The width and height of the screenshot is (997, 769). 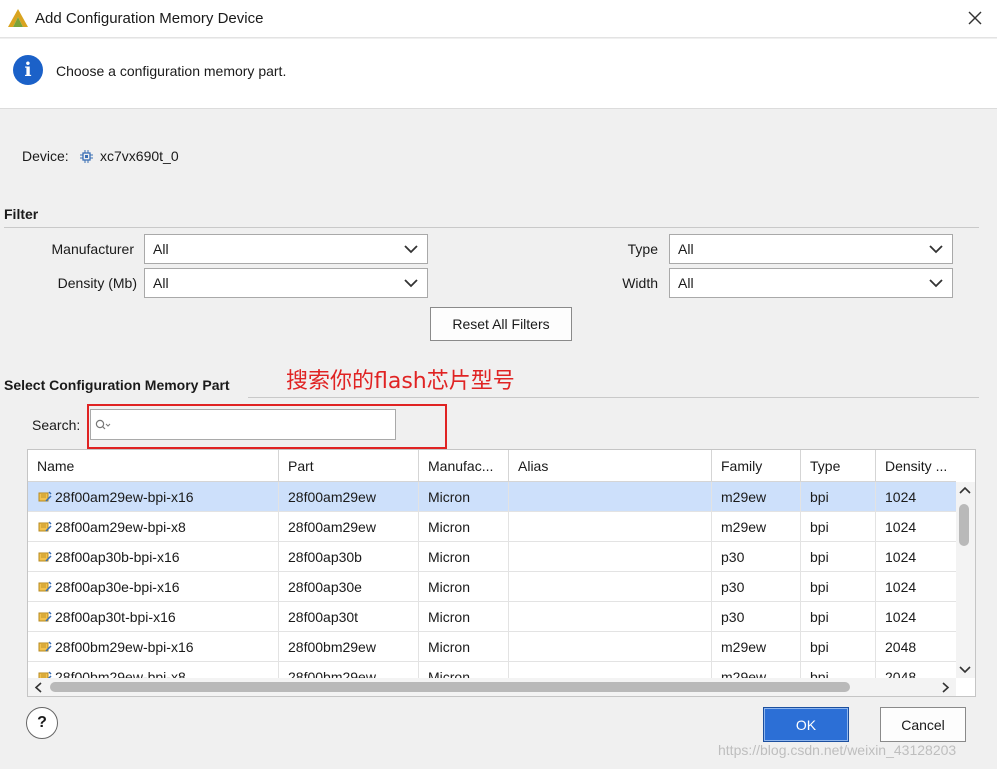 I want to click on cell-name: 28f00am29ew-bpi-x8, so click(x=153, y=527).